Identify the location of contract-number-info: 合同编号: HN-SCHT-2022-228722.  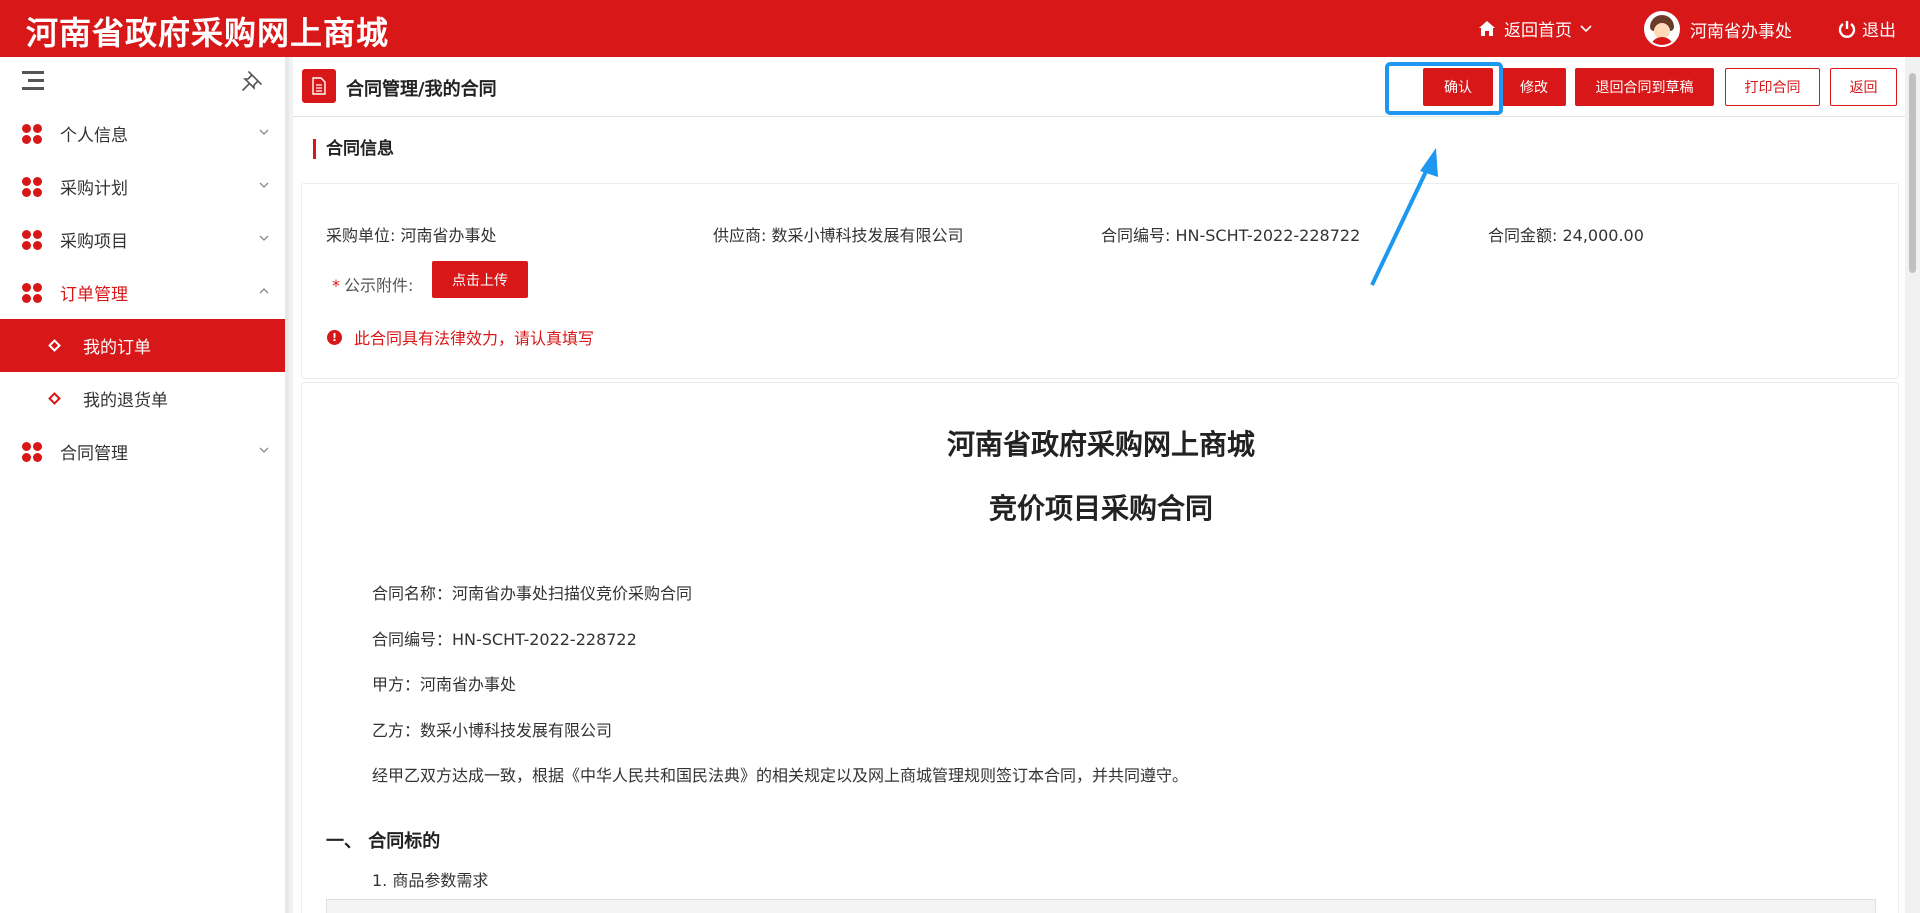
(1231, 235).